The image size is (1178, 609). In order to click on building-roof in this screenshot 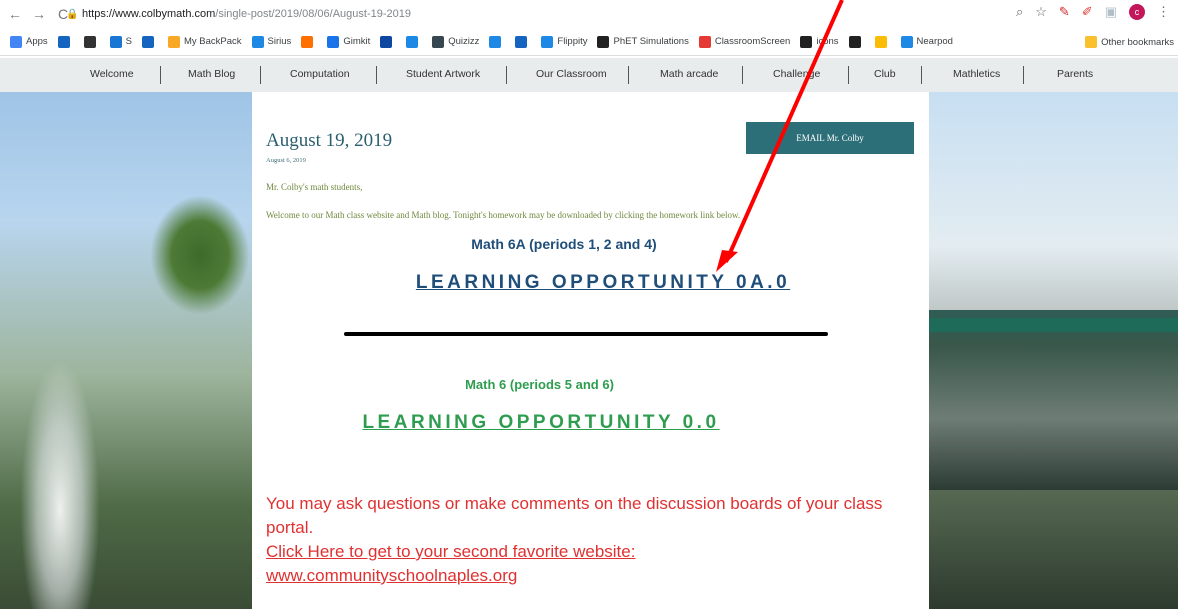, I will do `click(1053, 325)`.